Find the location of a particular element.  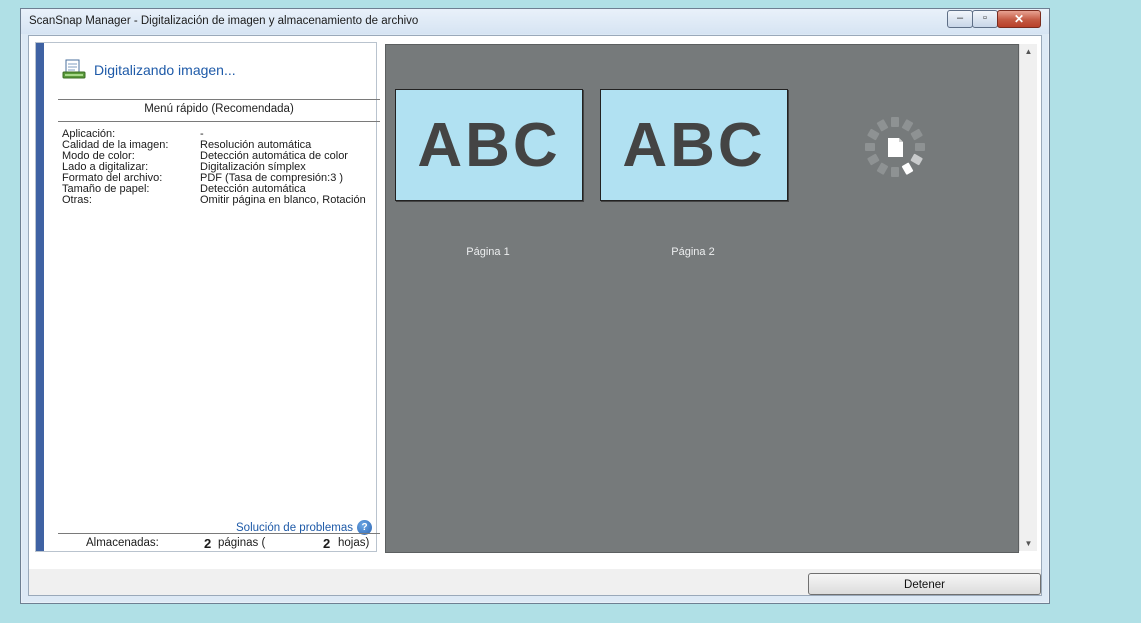

close-icon: ✕ is located at coordinates (1019, 19).